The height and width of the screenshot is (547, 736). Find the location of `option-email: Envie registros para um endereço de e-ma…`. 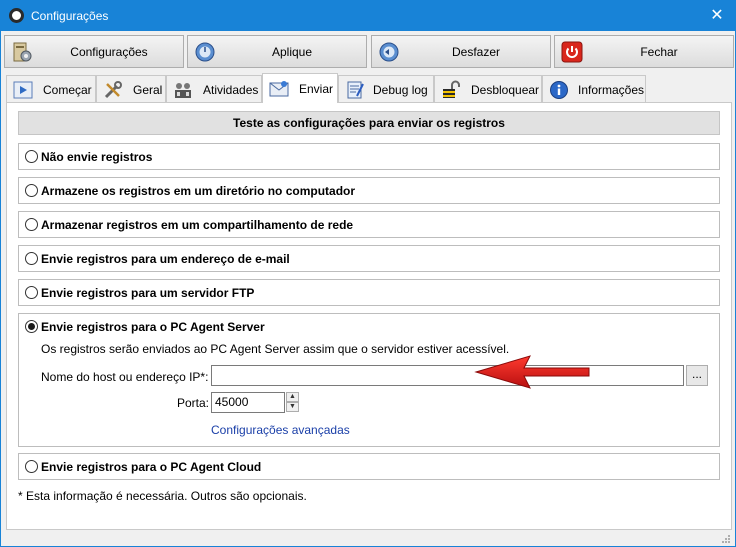

option-email: Envie registros para um endereço de e-ma… is located at coordinates (369, 258).